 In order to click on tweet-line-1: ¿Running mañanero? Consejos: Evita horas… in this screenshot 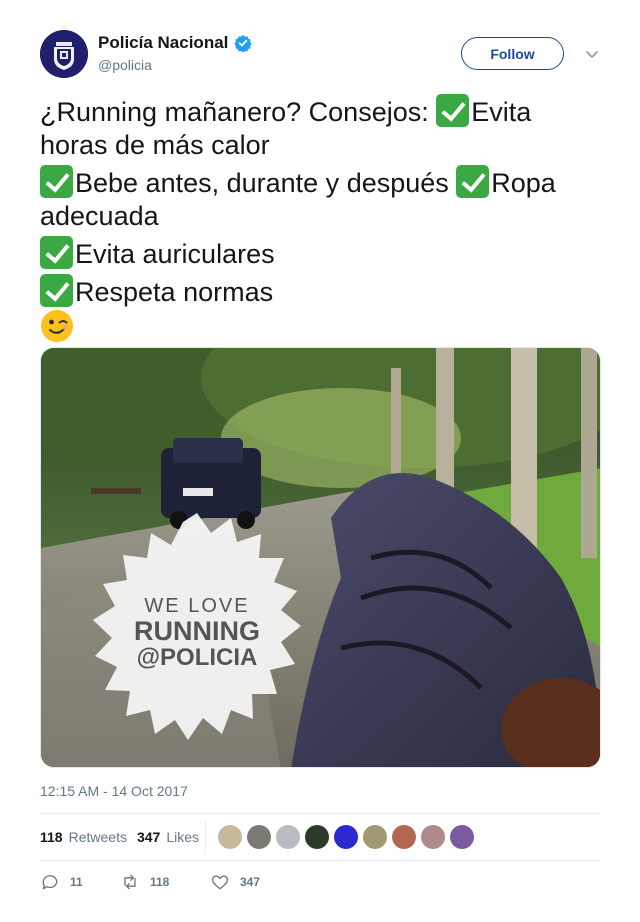, I will do `click(320, 128)`.